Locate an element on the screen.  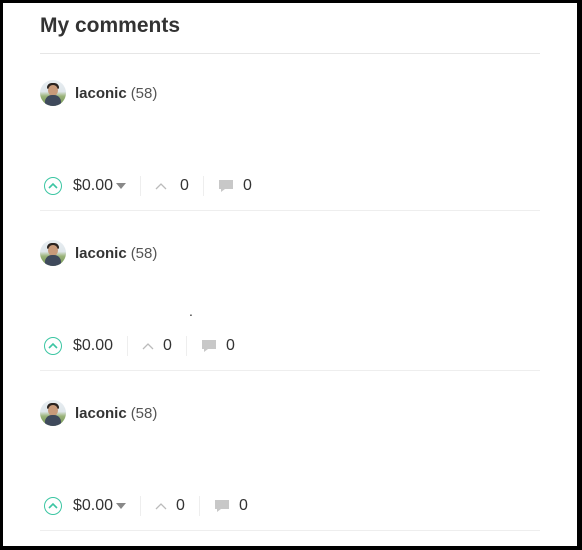
page-title: My comments is located at coordinates (110, 25).